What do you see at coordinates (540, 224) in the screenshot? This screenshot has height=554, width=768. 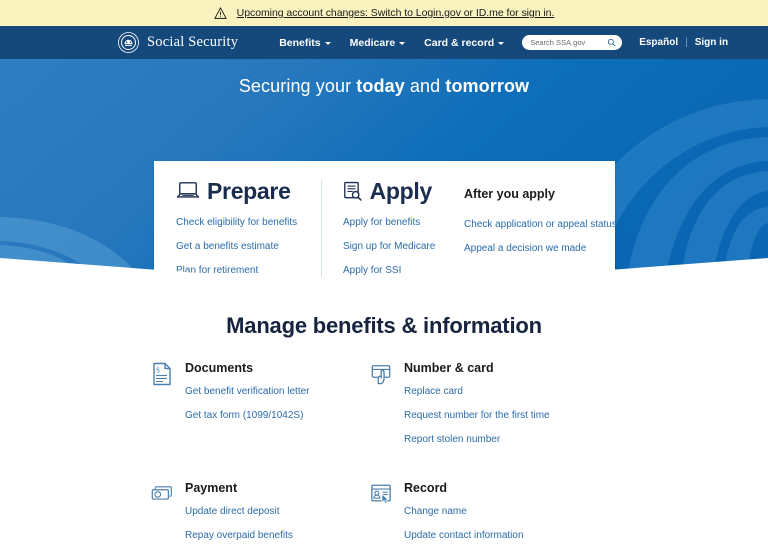 I see `after-link-check-status: Check application or appeal status` at bounding box center [540, 224].